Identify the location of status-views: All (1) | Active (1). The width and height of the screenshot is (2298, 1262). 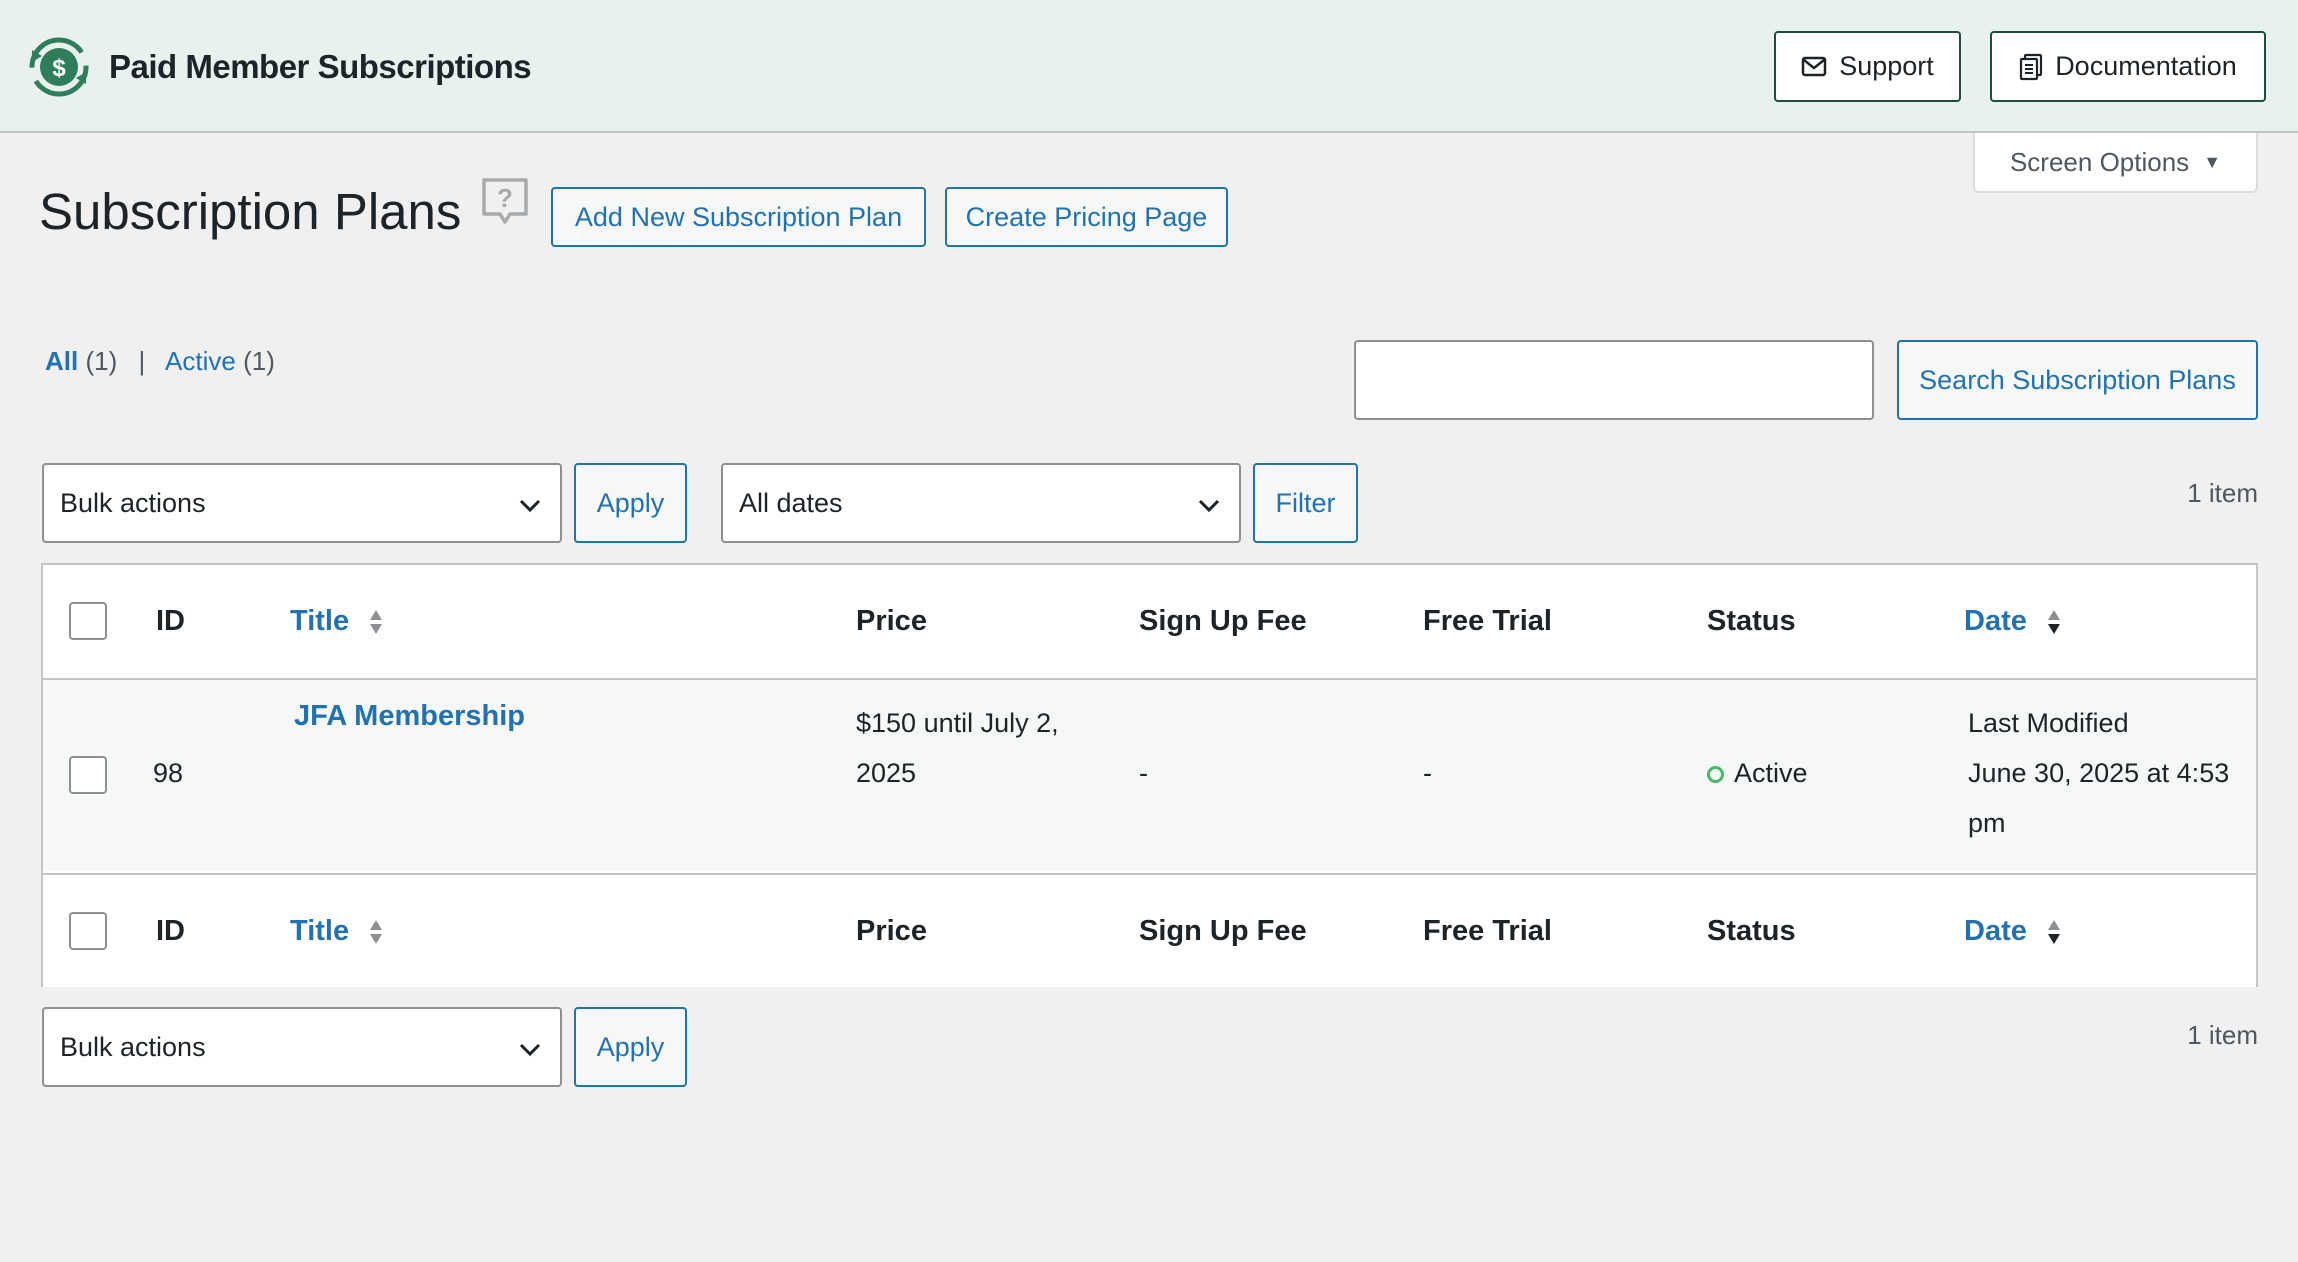
(160, 361).